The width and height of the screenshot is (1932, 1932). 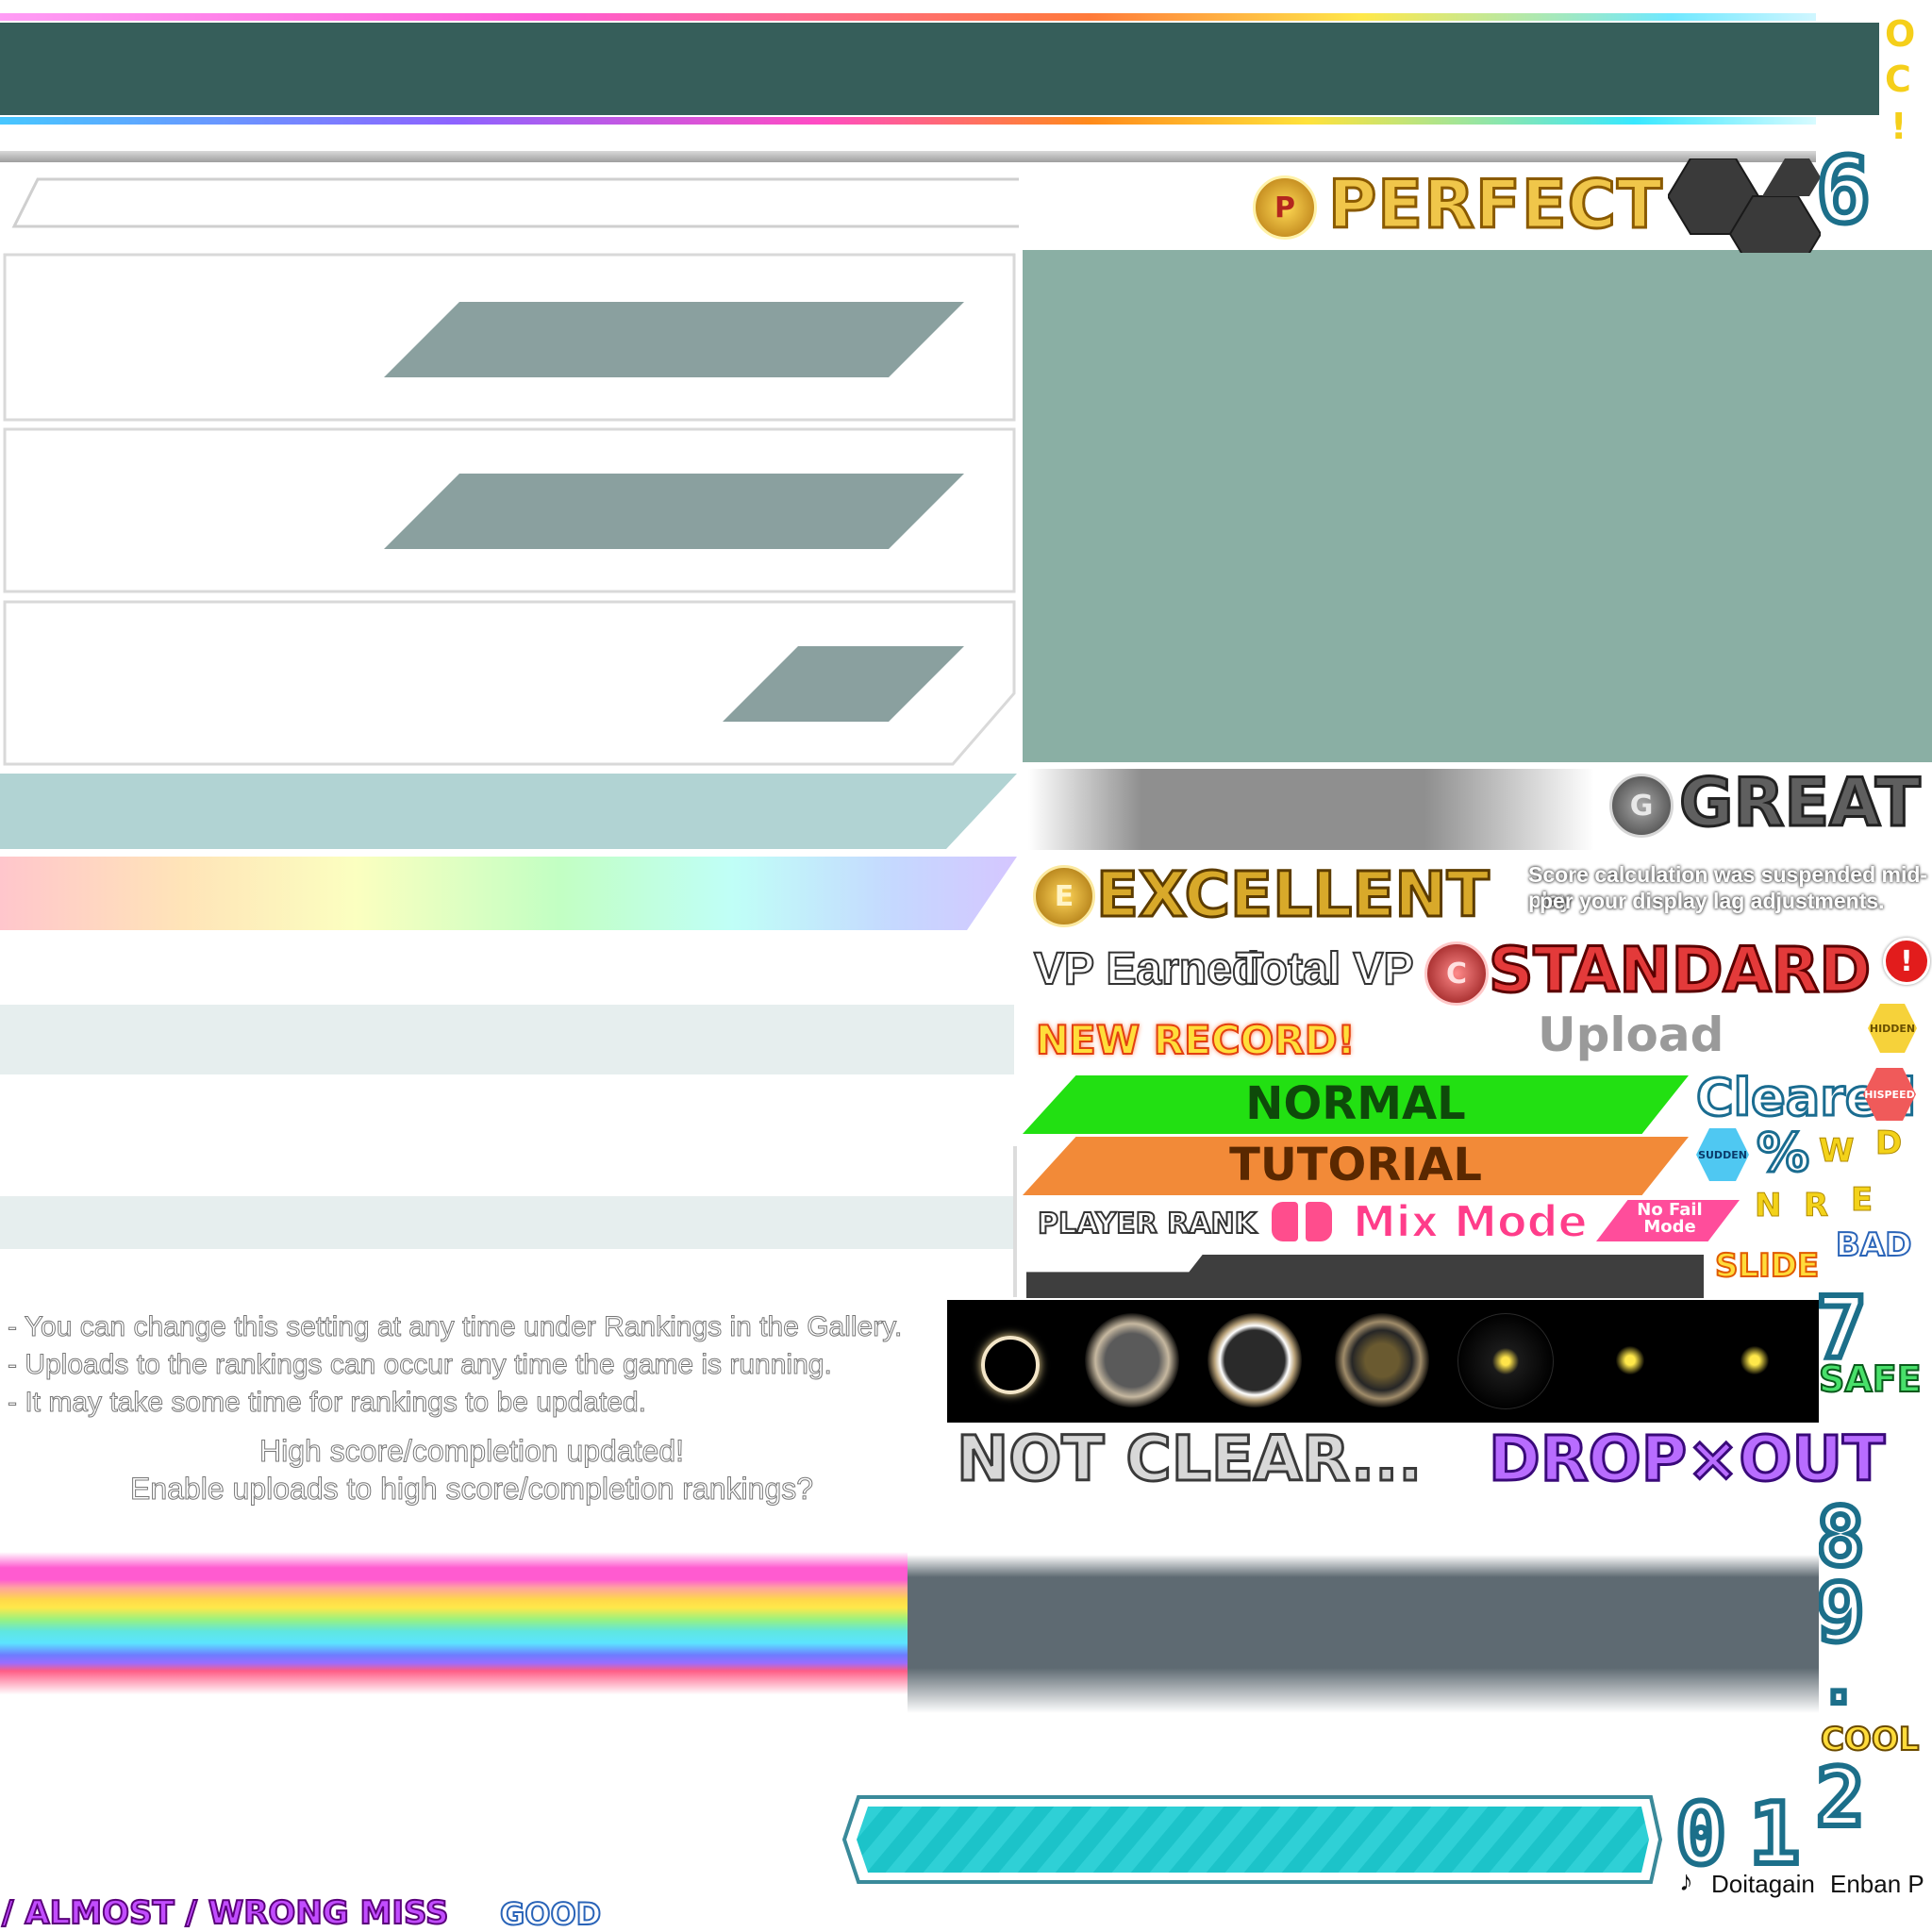 What do you see at coordinates (1713, 901) in the screenshot?
I see `notice-line-2: per your display lag adjustments.` at bounding box center [1713, 901].